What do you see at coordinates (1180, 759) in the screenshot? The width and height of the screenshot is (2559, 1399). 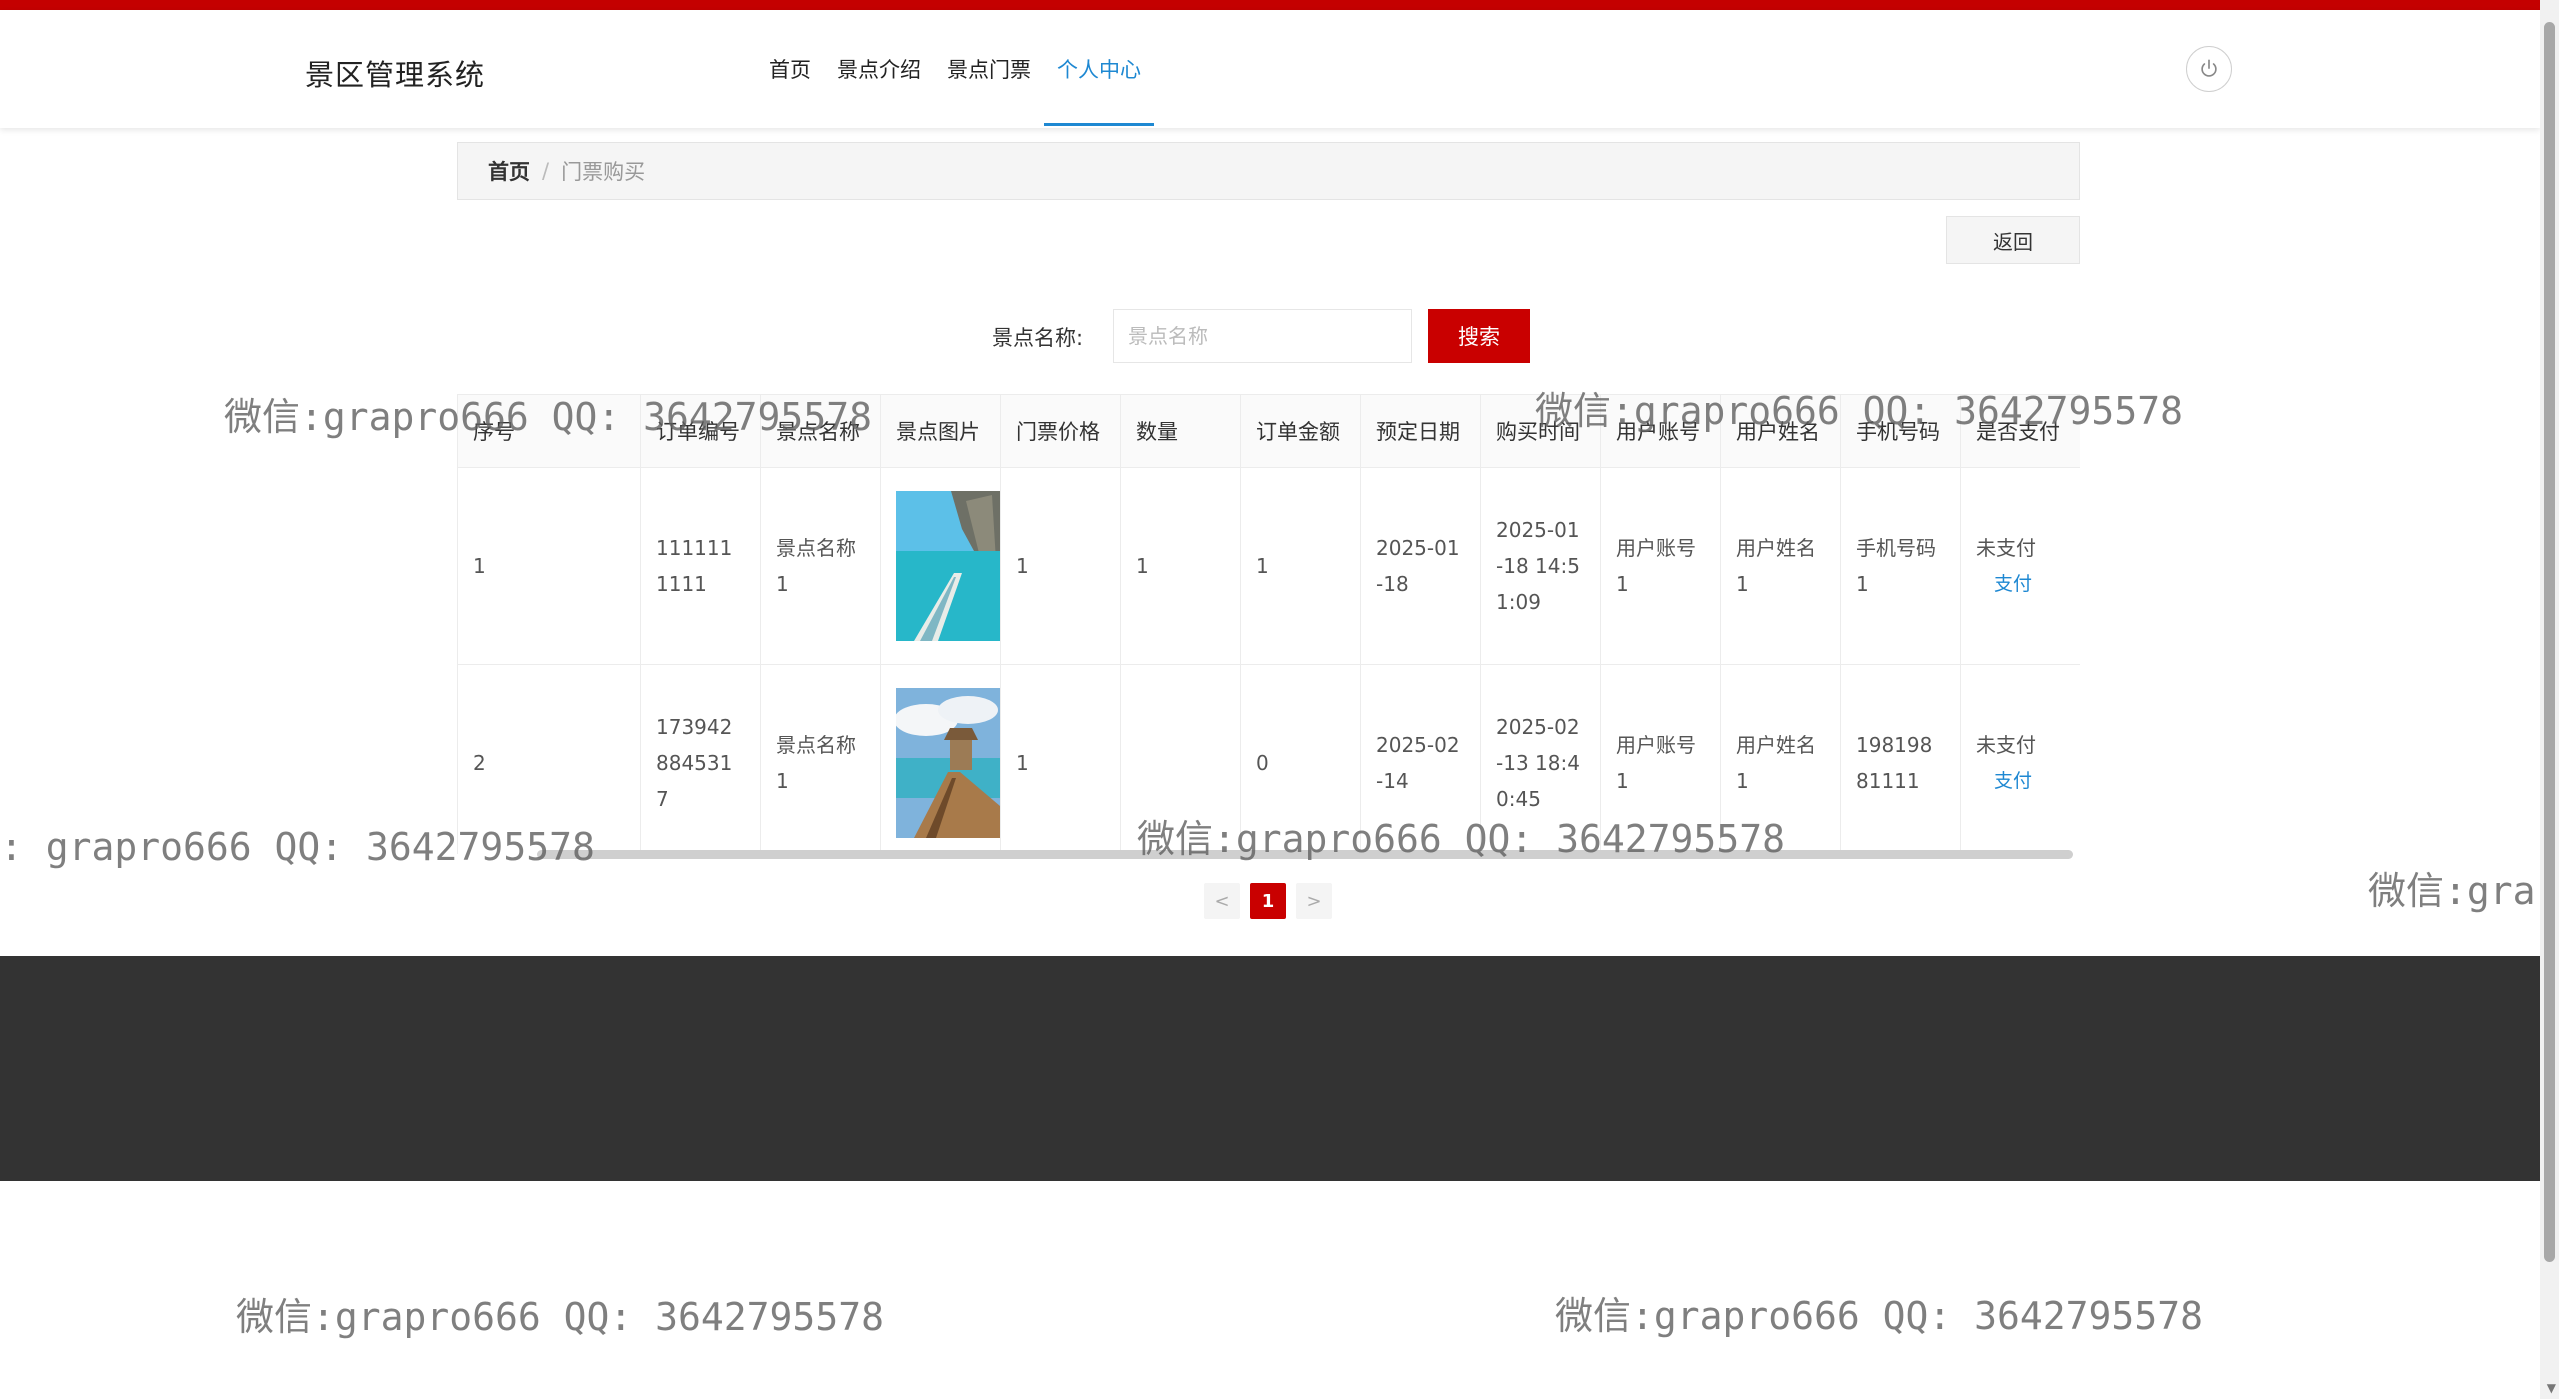 I see `cell-quantity` at bounding box center [1180, 759].